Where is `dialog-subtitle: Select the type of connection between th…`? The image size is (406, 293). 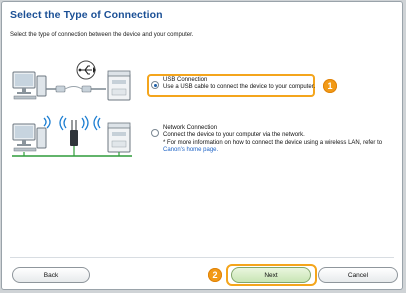 dialog-subtitle: Select the type of connection between th… is located at coordinates (102, 35).